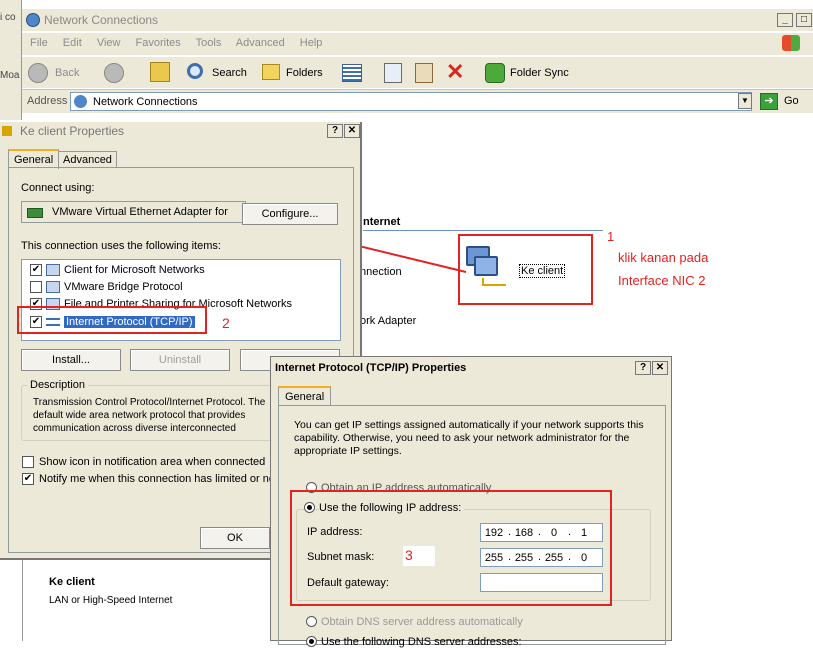 The image size is (813, 648). I want to click on menu-help: Help, so click(311, 43).